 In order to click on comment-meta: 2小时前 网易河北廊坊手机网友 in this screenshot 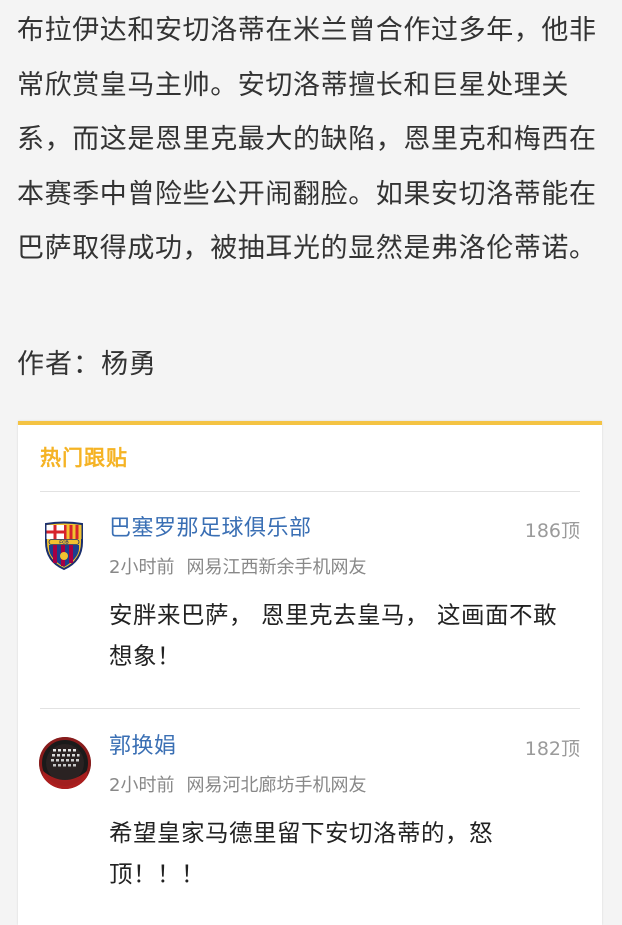, I will do `click(237, 786)`.